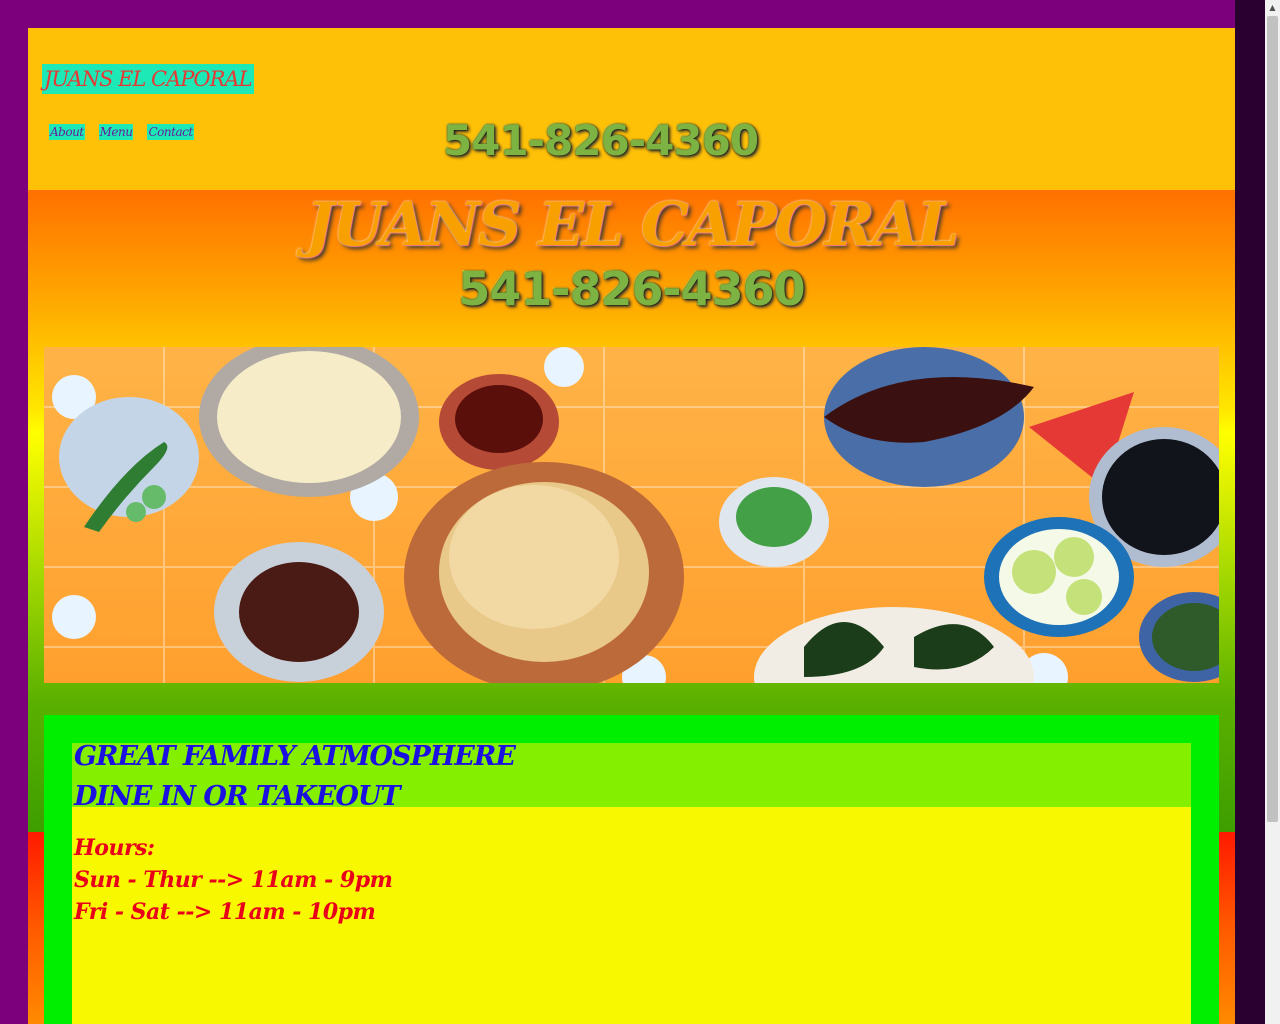  What do you see at coordinates (1272, 419) in the screenshot?
I see `scrollbar-thumb` at bounding box center [1272, 419].